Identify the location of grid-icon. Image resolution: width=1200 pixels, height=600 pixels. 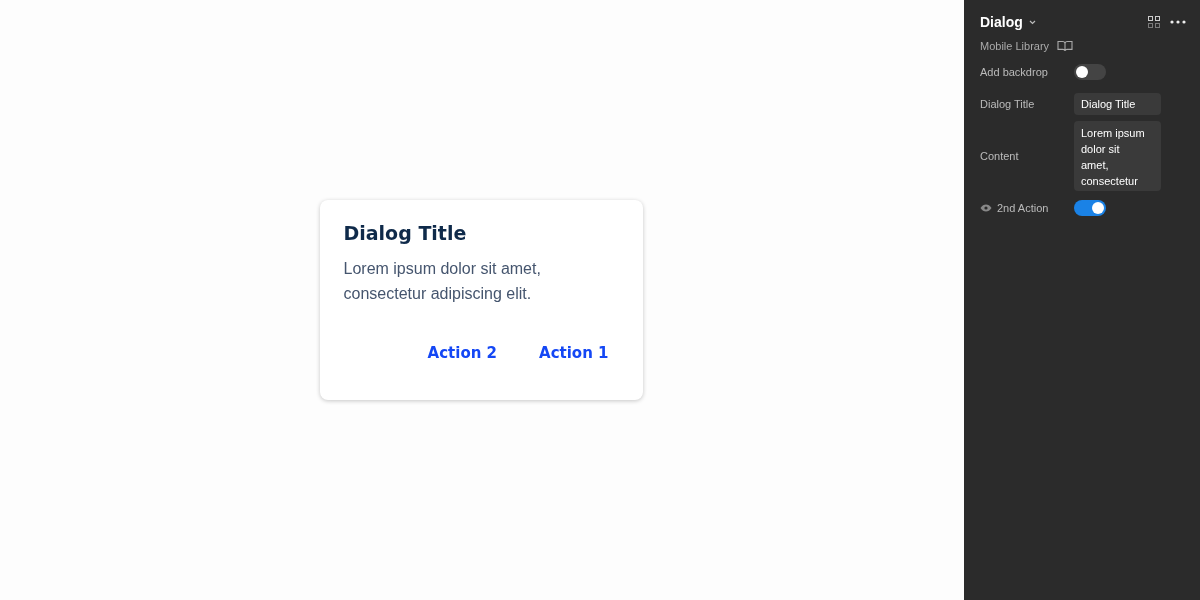
(1154, 22).